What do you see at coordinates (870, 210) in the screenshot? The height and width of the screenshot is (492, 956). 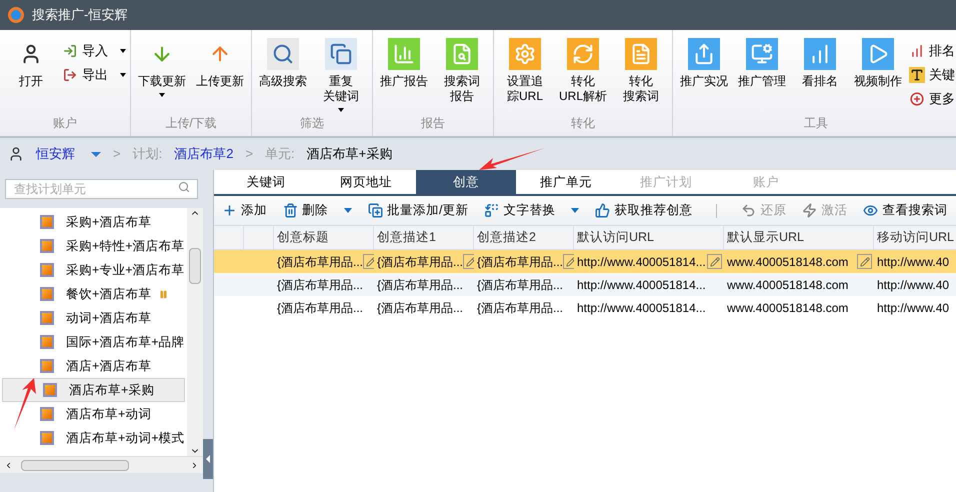 I see `view-icon` at bounding box center [870, 210].